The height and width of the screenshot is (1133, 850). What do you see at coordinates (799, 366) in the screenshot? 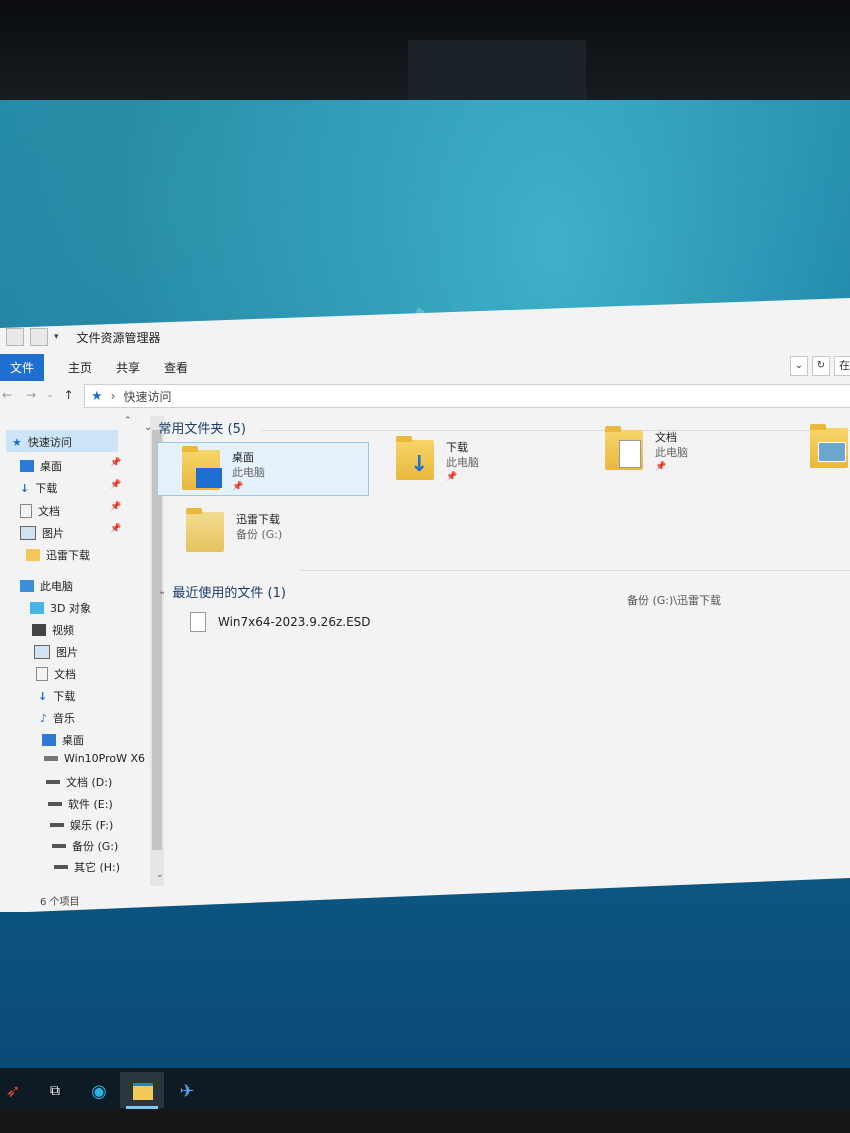
I see `address-dropdown-icon: ⌄` at bounding box center [799, 366].